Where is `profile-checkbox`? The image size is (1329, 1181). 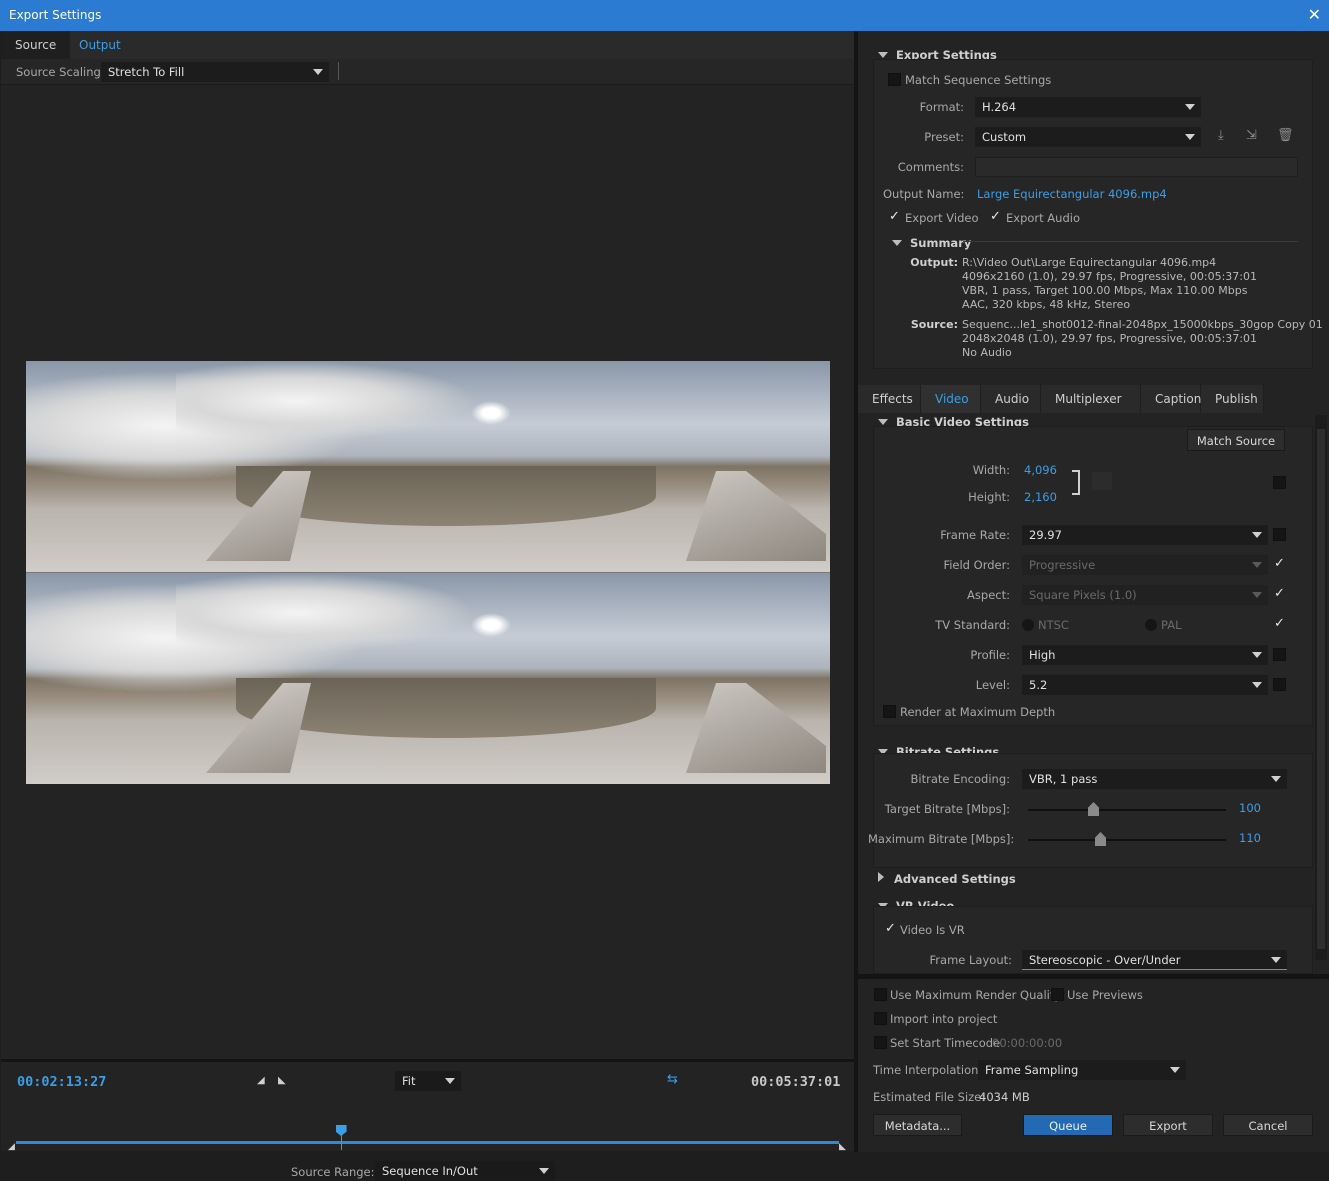 profile-checkbox is located at coordinates (1279, 654).